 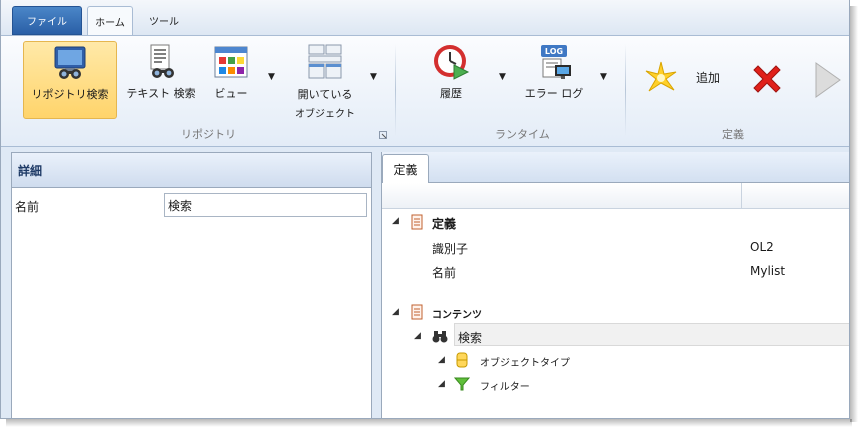 I want to click on definition-document-icon, so click(x=417, y=222).